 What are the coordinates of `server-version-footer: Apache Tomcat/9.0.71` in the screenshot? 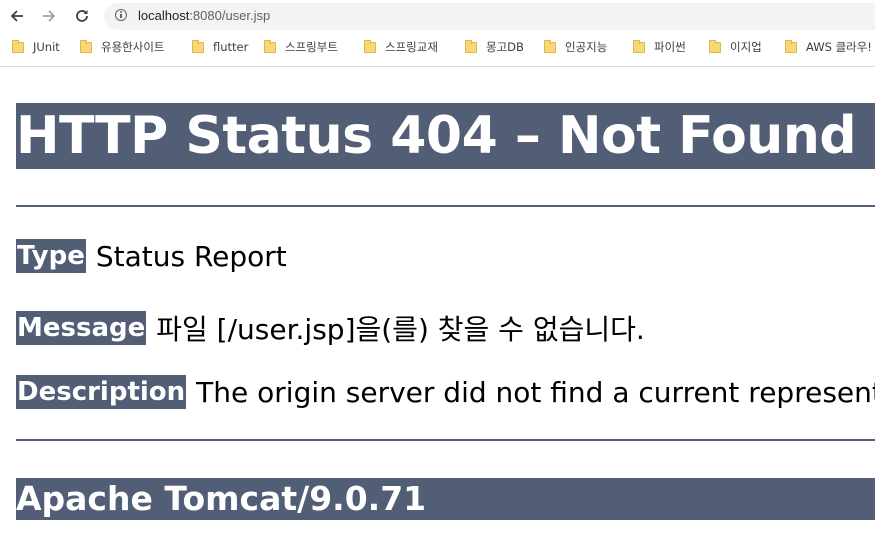 It's located at (445, 499).